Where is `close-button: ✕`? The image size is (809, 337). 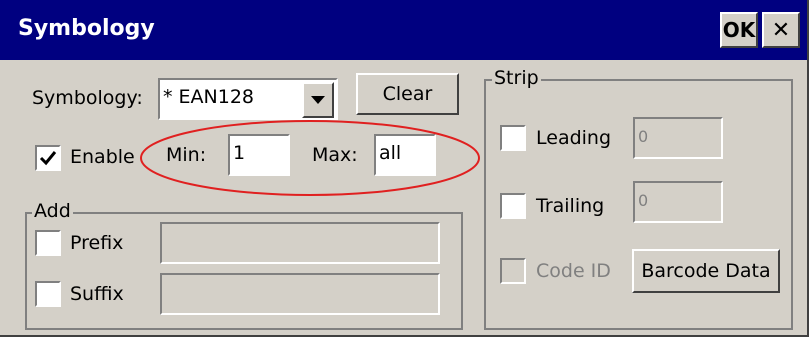 close-button: ✕ is located at coordinates (781, 30).